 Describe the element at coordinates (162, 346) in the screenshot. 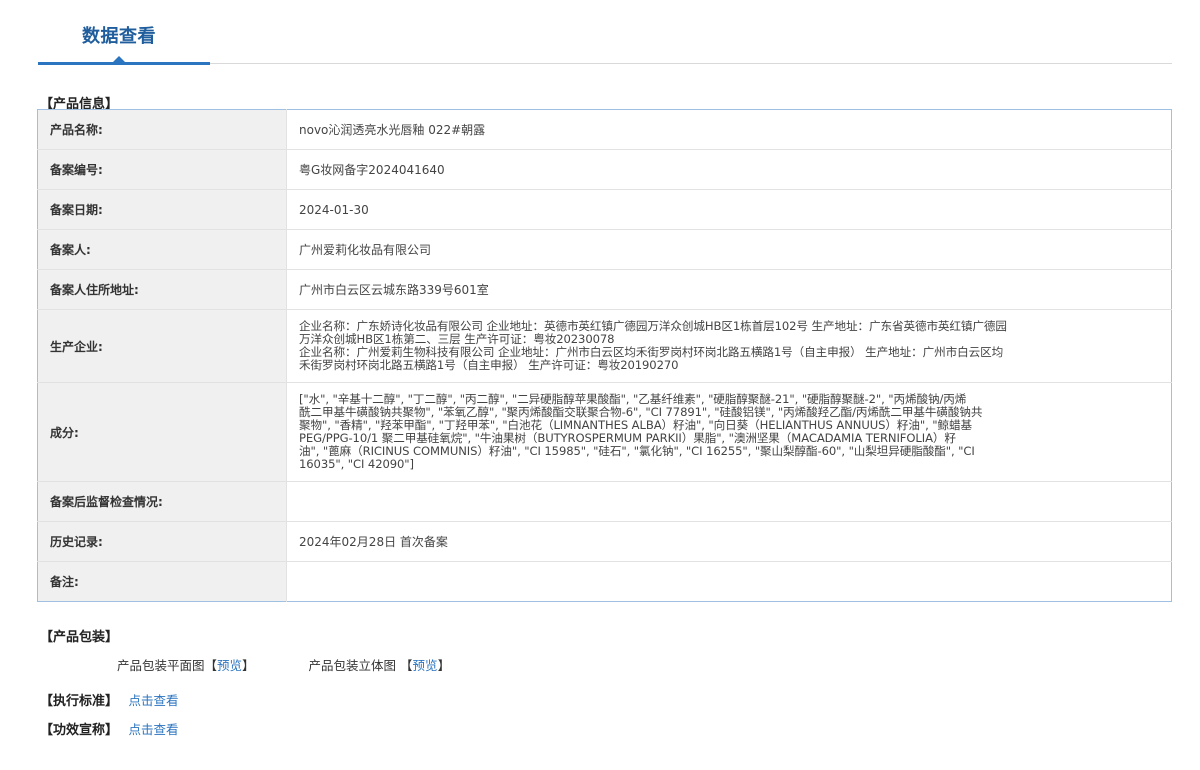

I see `label-manufacturer: 生产企业:` at that location.